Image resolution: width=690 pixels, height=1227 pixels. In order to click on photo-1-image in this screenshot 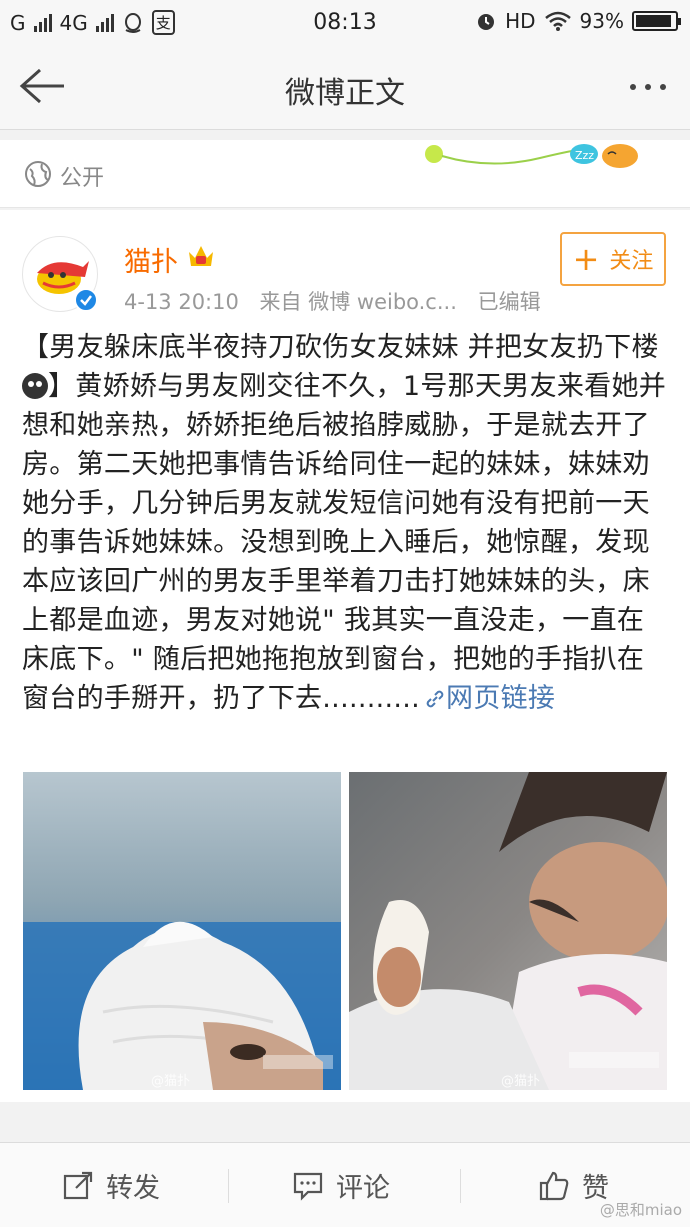, I will do `click(182, 931)`.